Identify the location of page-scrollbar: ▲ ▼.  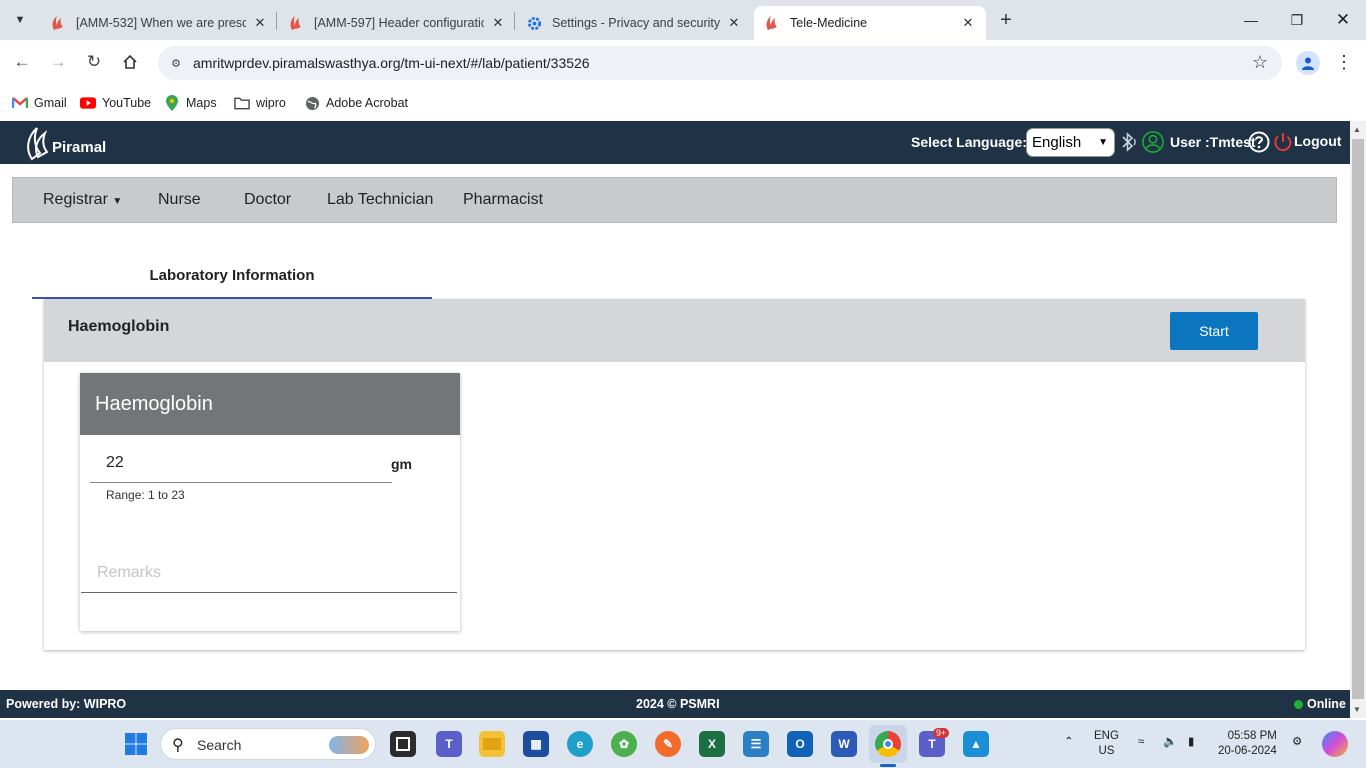
(1358, 419).